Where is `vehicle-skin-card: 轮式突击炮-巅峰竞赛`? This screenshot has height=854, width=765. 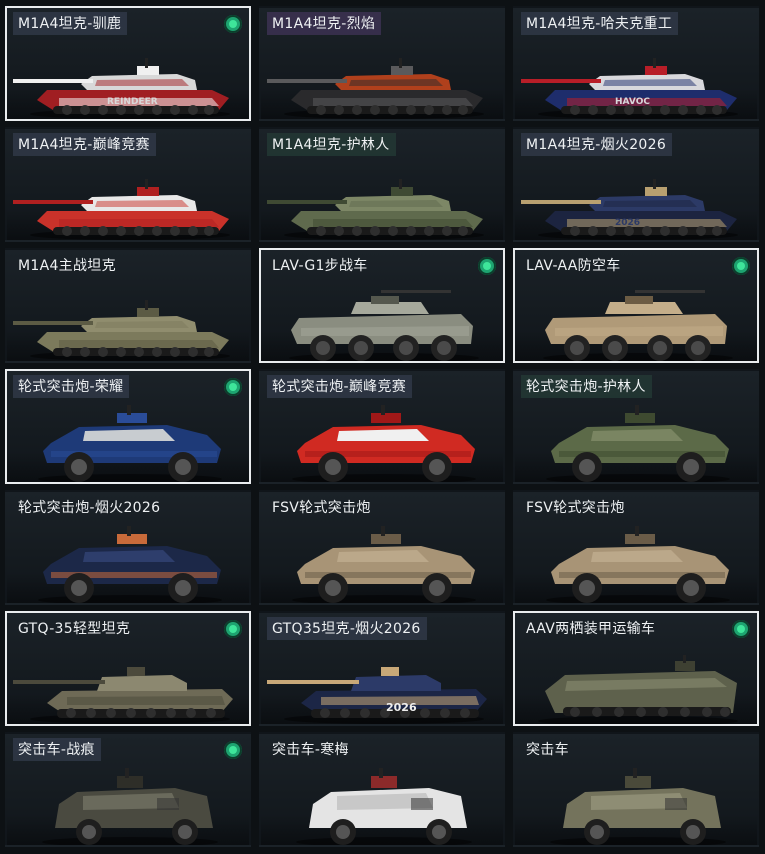 vehicle-skin-card: 轮式突击炮-巅峰竞赛 is located at coordinates (382, 426).